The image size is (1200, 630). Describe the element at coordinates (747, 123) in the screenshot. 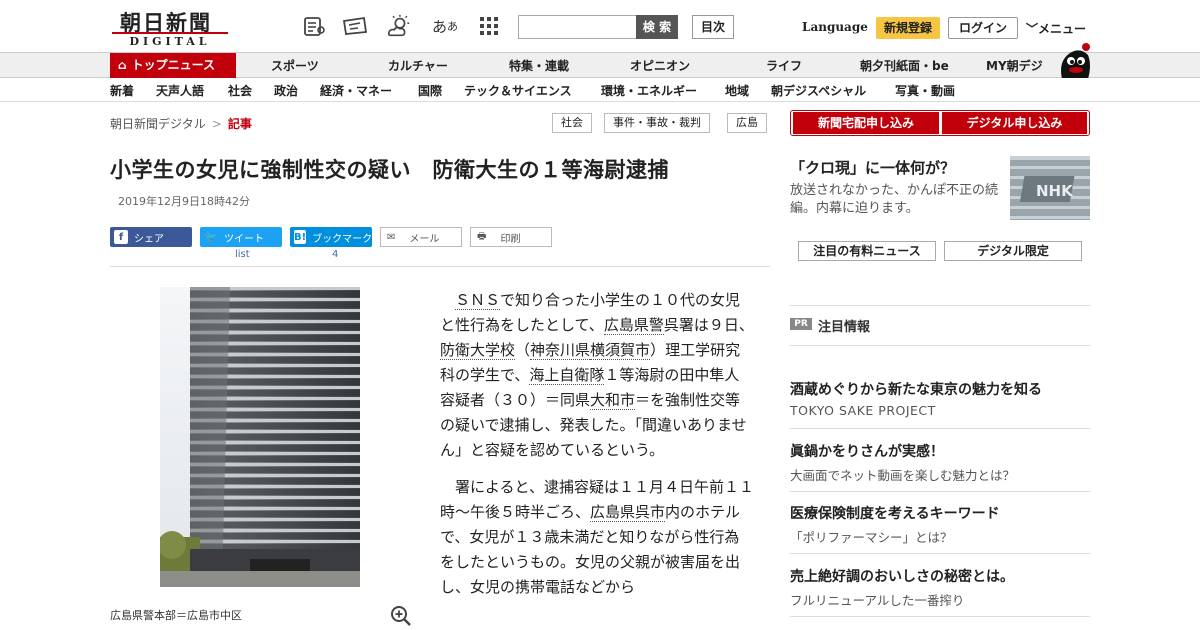

I see `tag-hiroshima: 広島` at that location.